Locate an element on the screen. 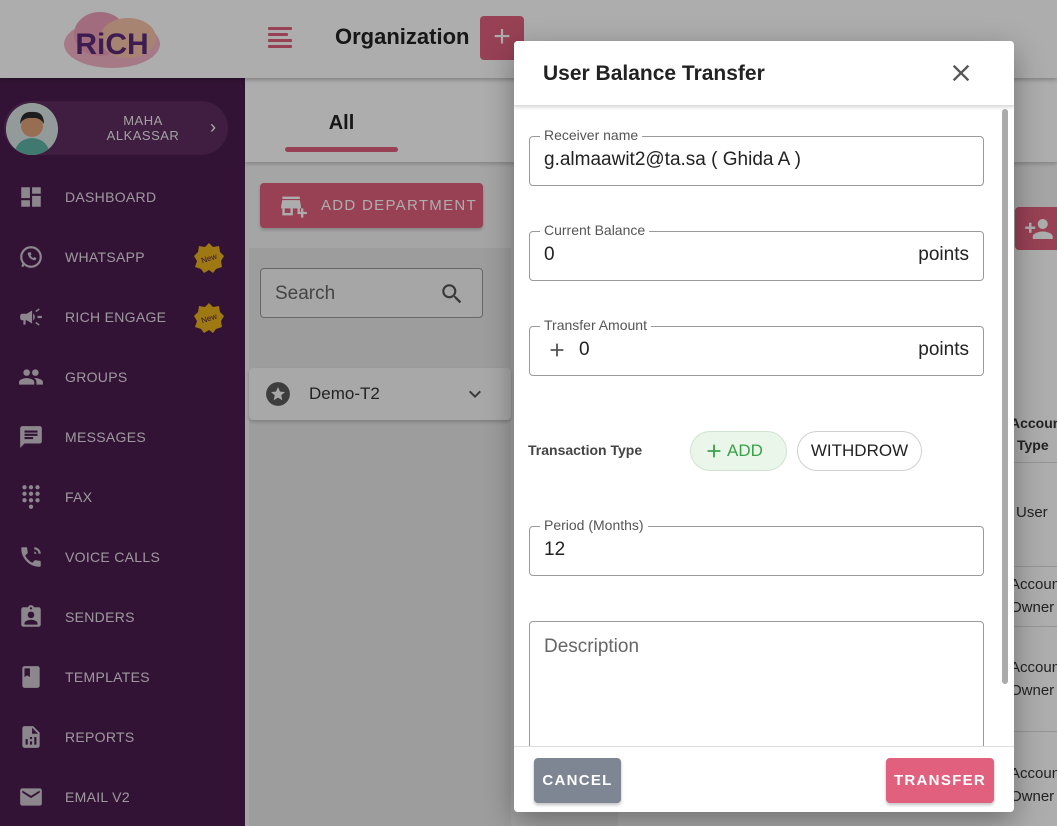  period-months-value: 12 is located at coordinates (555, 549).